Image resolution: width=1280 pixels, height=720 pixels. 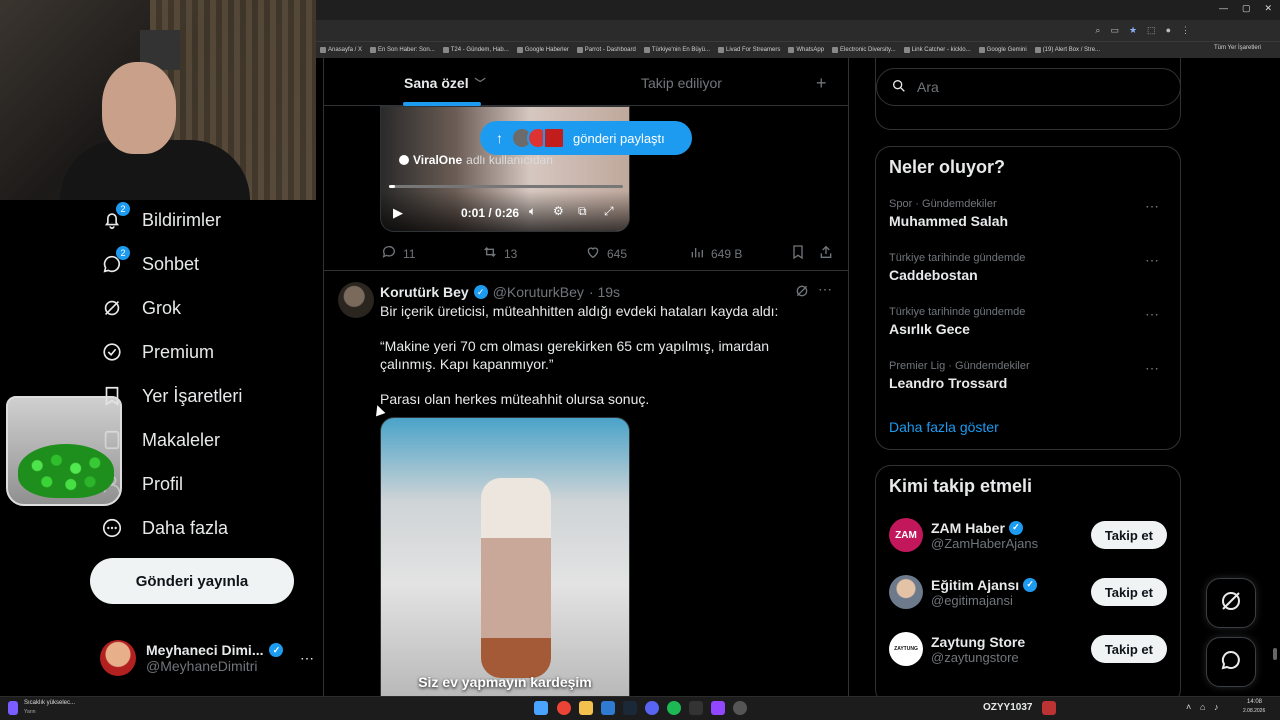 What do you see at coordinates (1254, 702) in the screenshot?
I see `clock: 14:08` at bounding box center [1254, 702].